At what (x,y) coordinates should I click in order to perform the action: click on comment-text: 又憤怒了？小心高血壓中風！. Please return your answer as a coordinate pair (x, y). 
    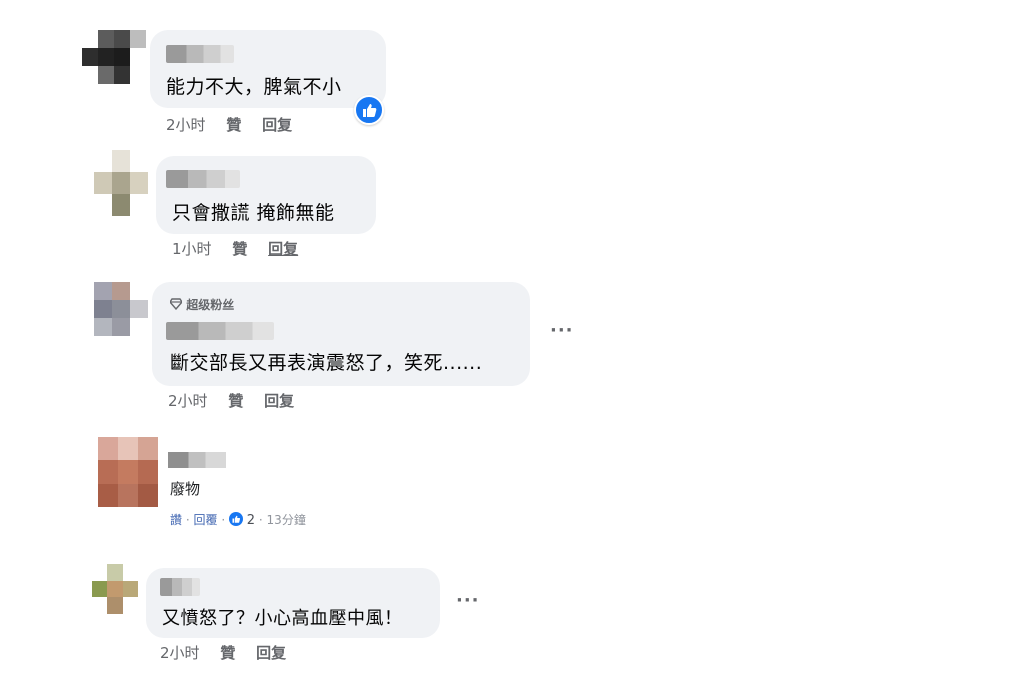
    Looking at the image, I should click on (282, 618).